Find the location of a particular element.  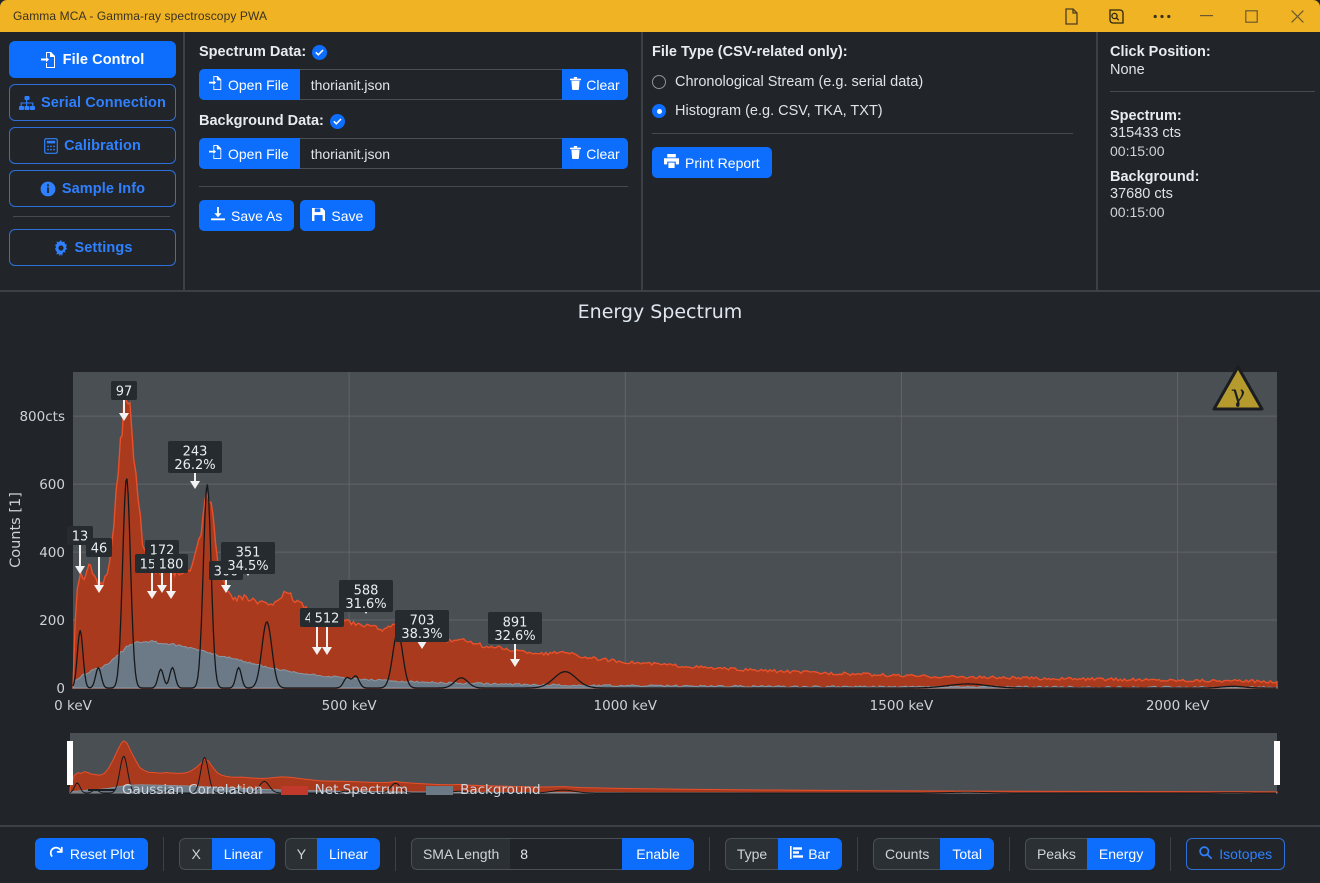

window-title-bar: Gamma MCA - Gamma-ray spectroscopy PWA is located at coordinates (660, 16).